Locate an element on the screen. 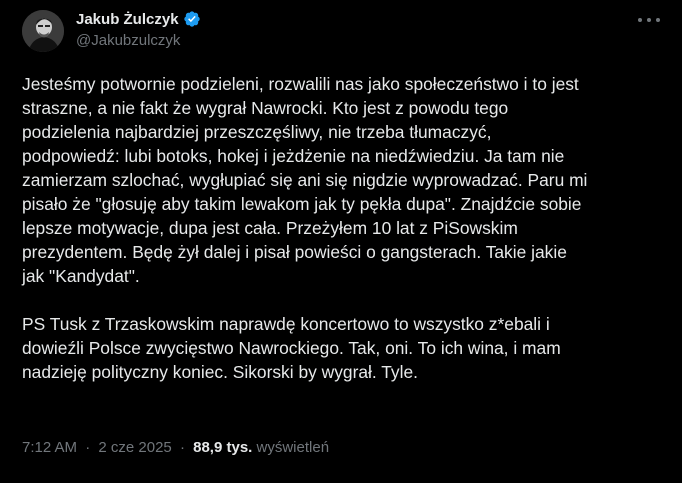  profile-photo-icon is located at coordinates (43, 31).